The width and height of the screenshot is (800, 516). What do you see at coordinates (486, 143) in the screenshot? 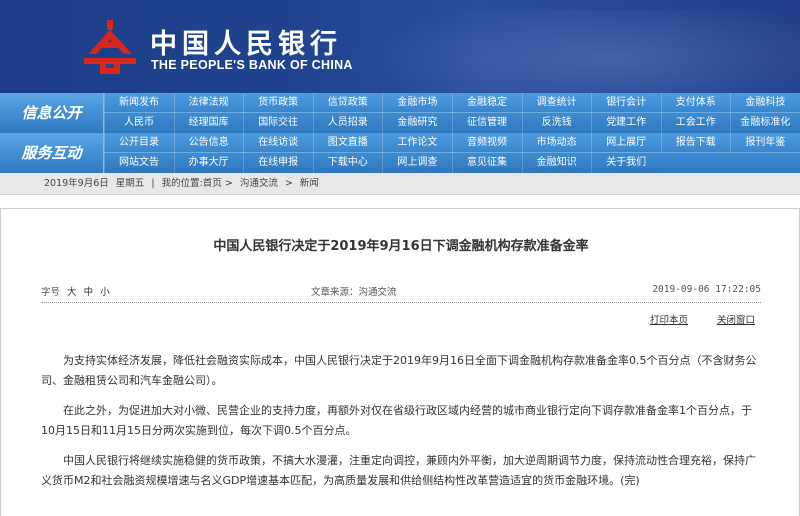
I see `nav-link: 音频视频` at bounding box center [486, 143].